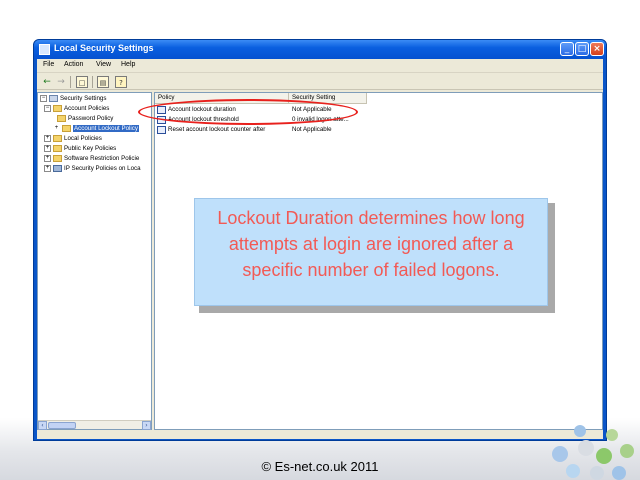 This screenshot has width=640, height=480. Describe the element at coordinates (90, 148) in the screenshot. I see `tree-item-label: Public Key Policies` at that location.